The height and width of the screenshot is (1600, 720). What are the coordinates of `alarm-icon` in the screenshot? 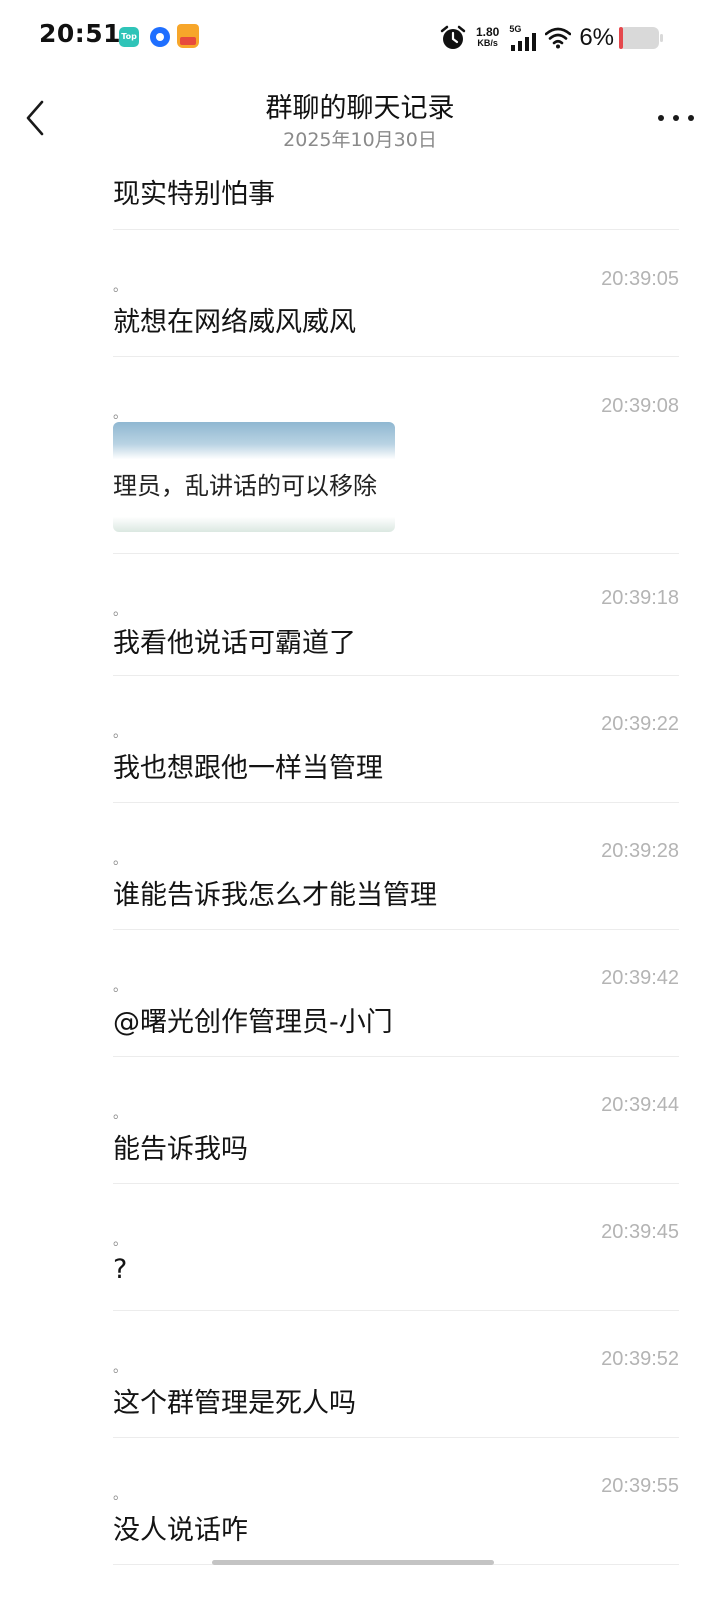 It's located at (453, 37).